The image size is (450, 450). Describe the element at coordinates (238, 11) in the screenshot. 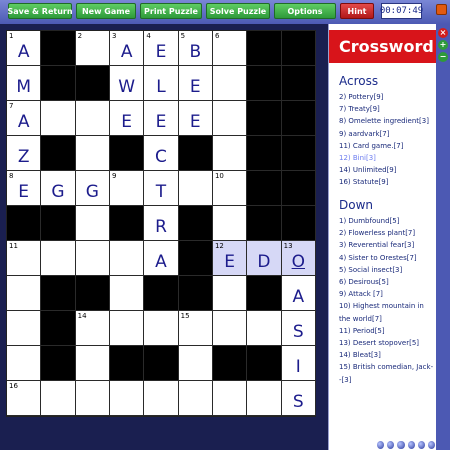

I see `solve-puzzle-button: Solve Puzzle` at that location.